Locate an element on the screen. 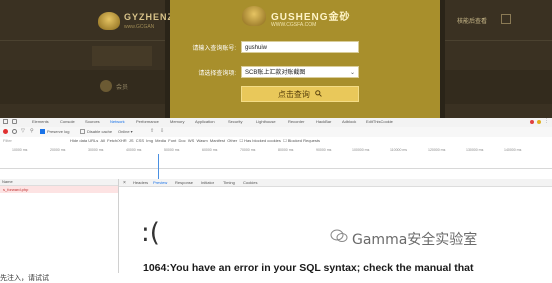 This screenshot has height=283, width=552. tab-timing: Timing is located at coordinates (229, 182).